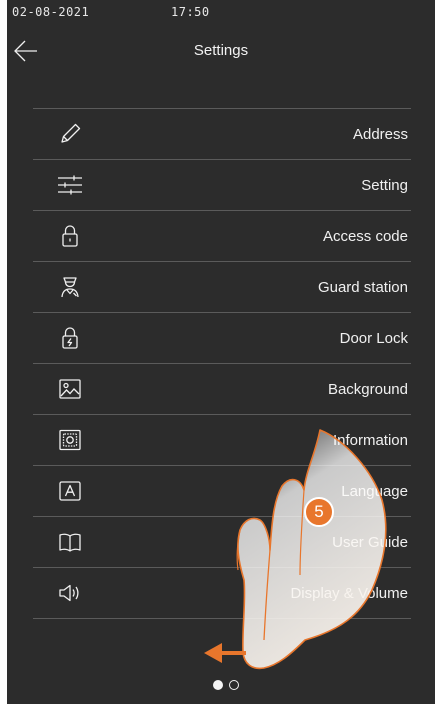 Image resolution: width=443 pixels, height=709 pixels. What do you see at coordinates (70, 287) in the screenshot?
I see `guard-icon` at bounding box center [70, 287].